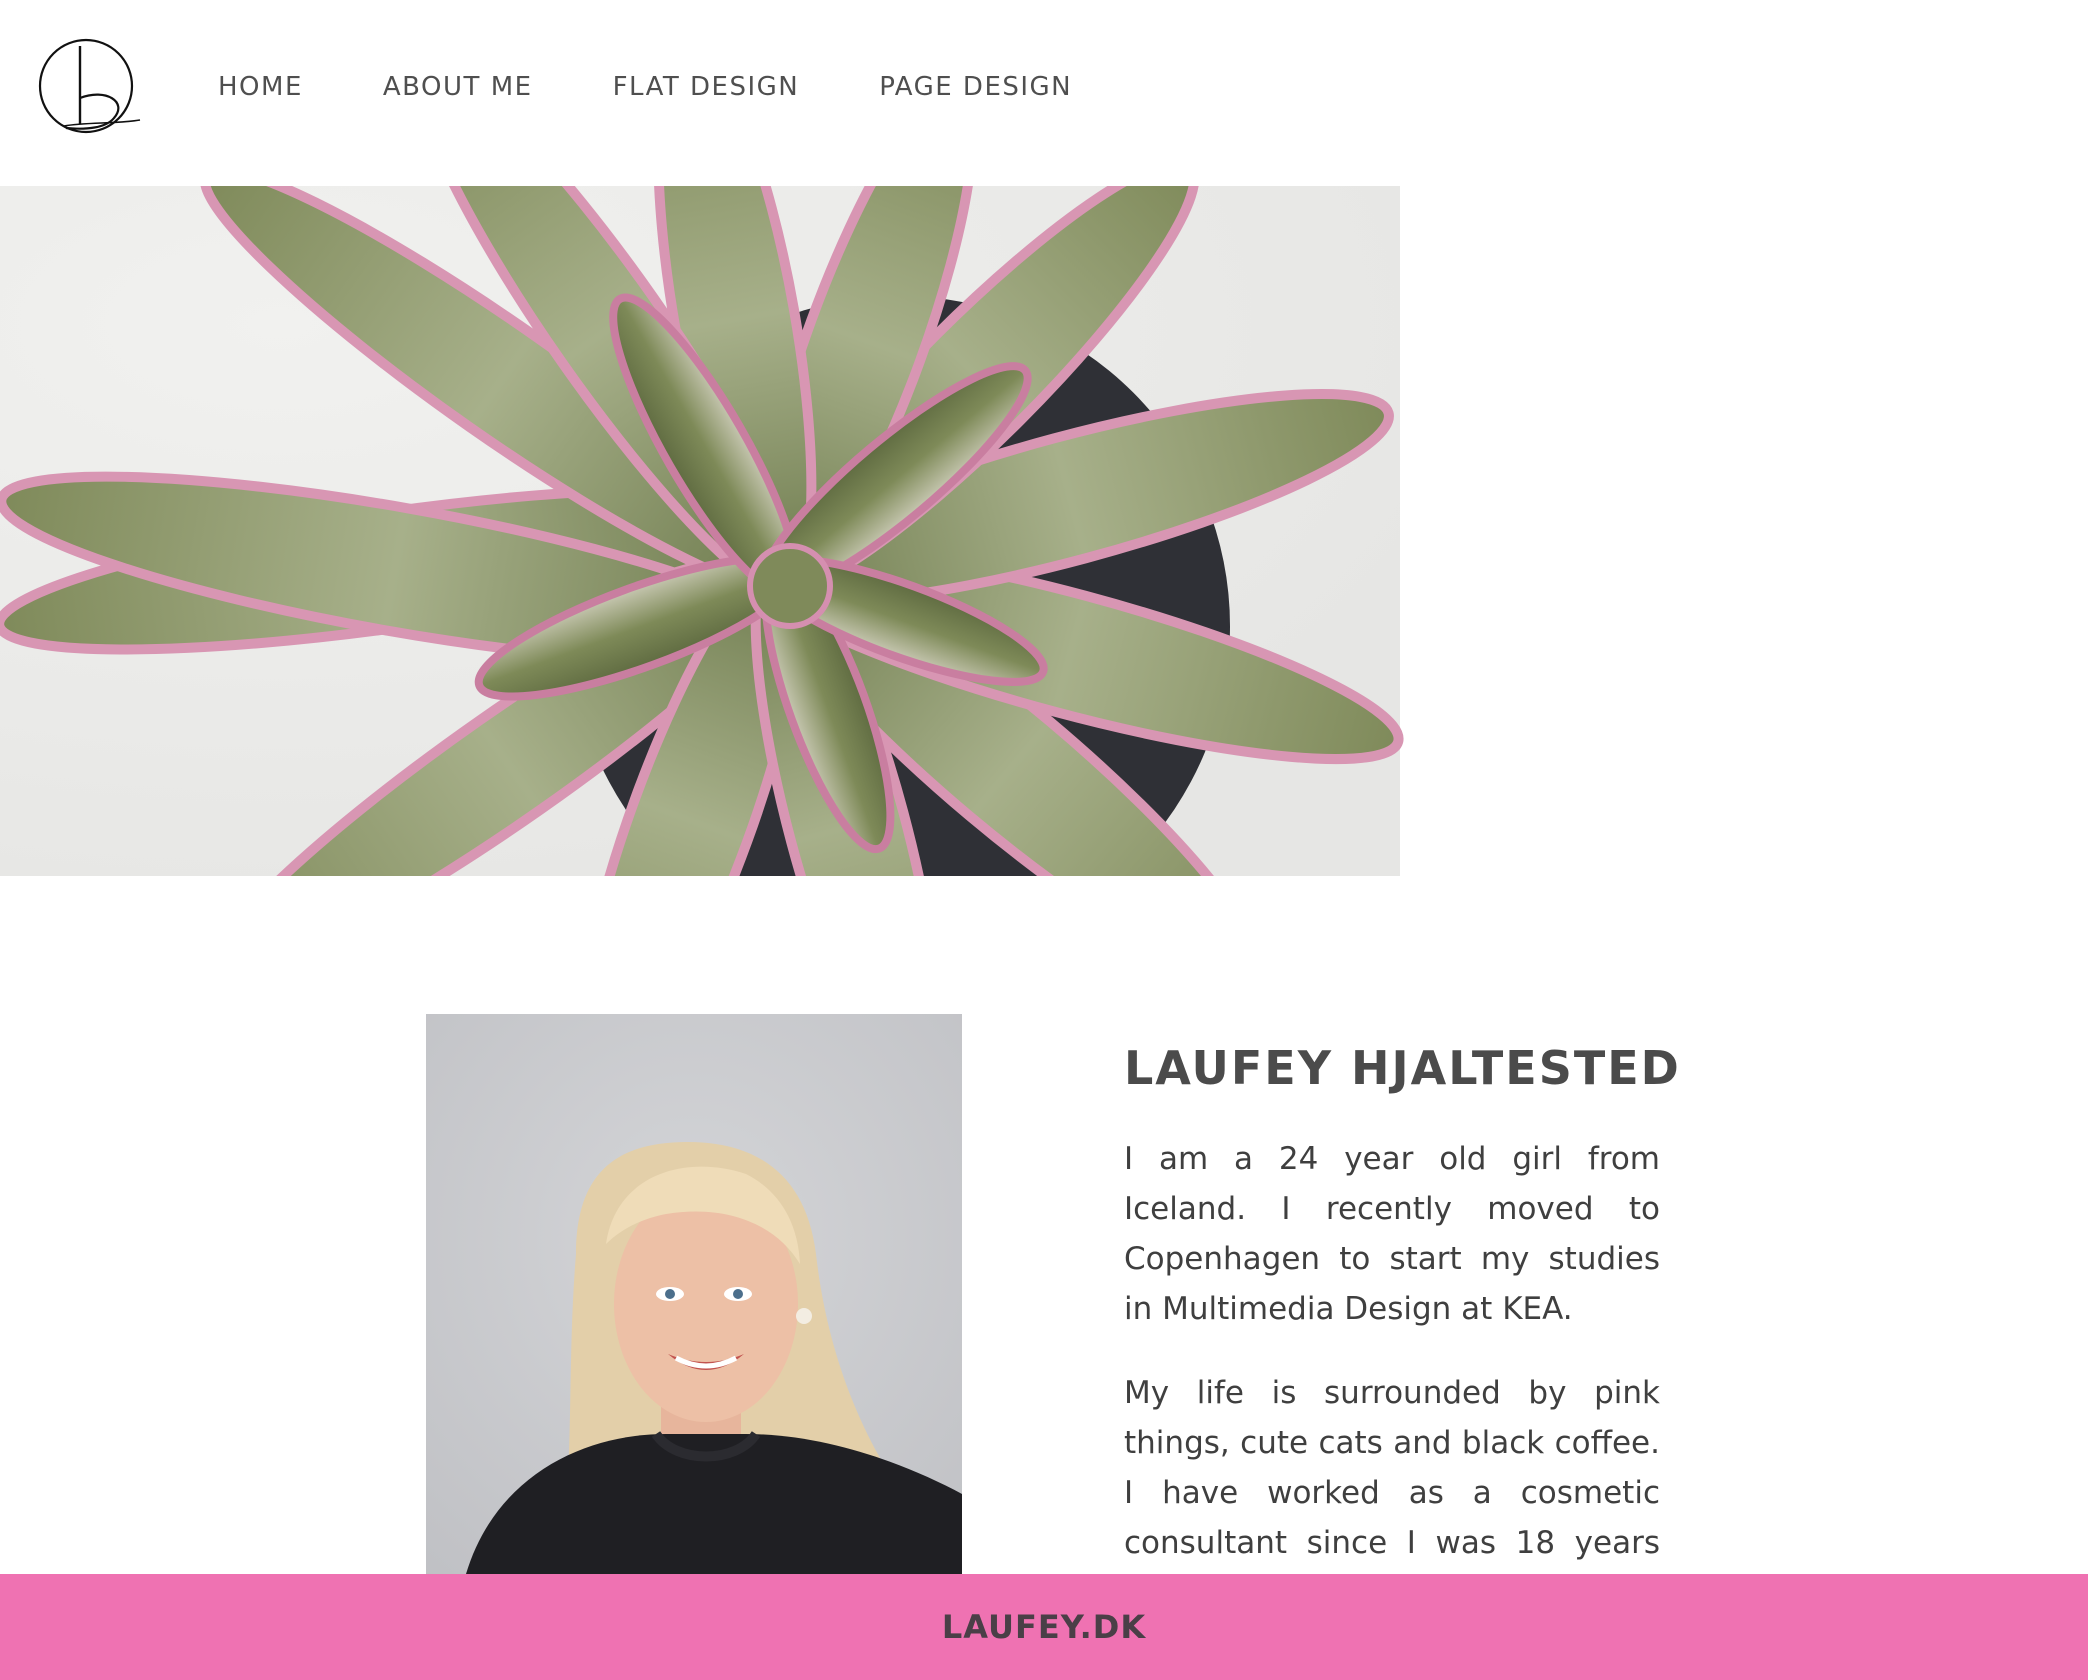 This screenshot has width=2088, height=1680. What do you see at coordinates (975, 87) in the screenshot?
I see `nav-page-design: PAGE DESIGN` at bounding box center [975, 87].